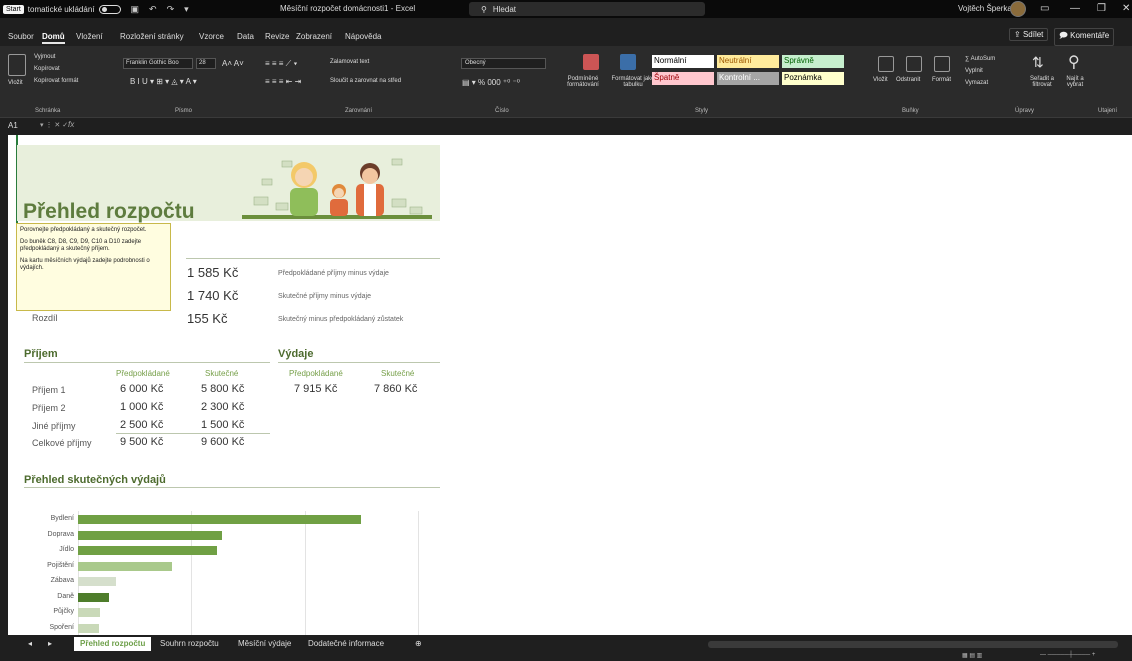 The width and height of the screenshot is (1132, 661). Describe the element at coordinates (972, 655) in the screenshot. I see `view-mode-icons: ▦ ▤ ▥` at that location.